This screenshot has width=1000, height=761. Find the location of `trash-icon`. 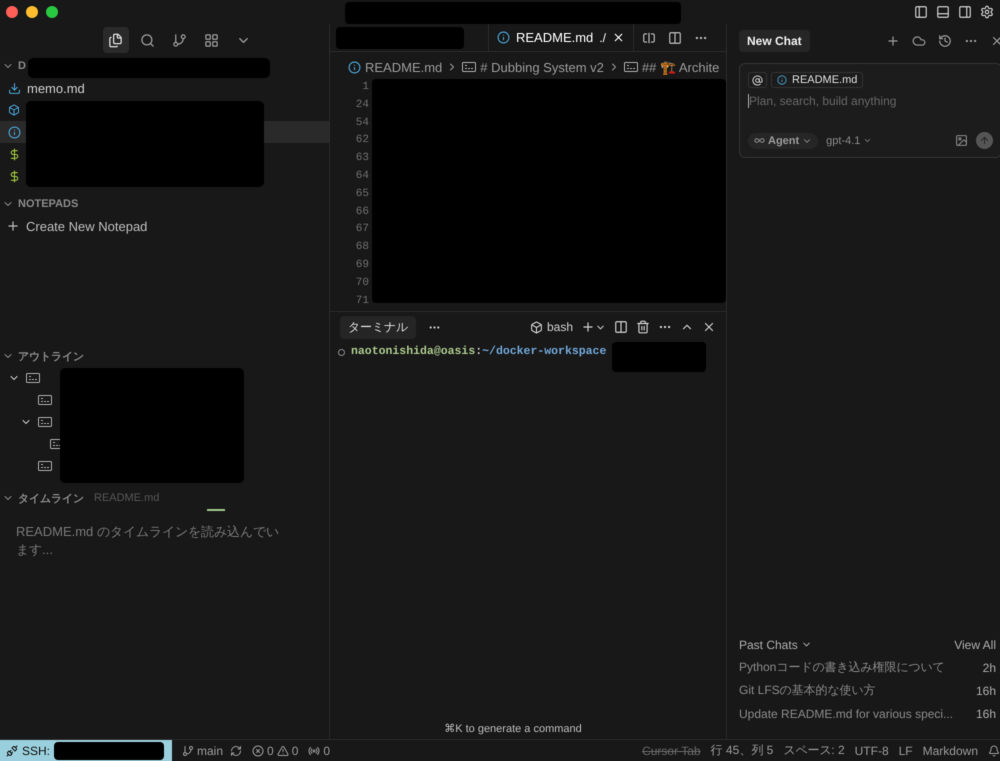

trash-icon is located at coordinates (643, 327).